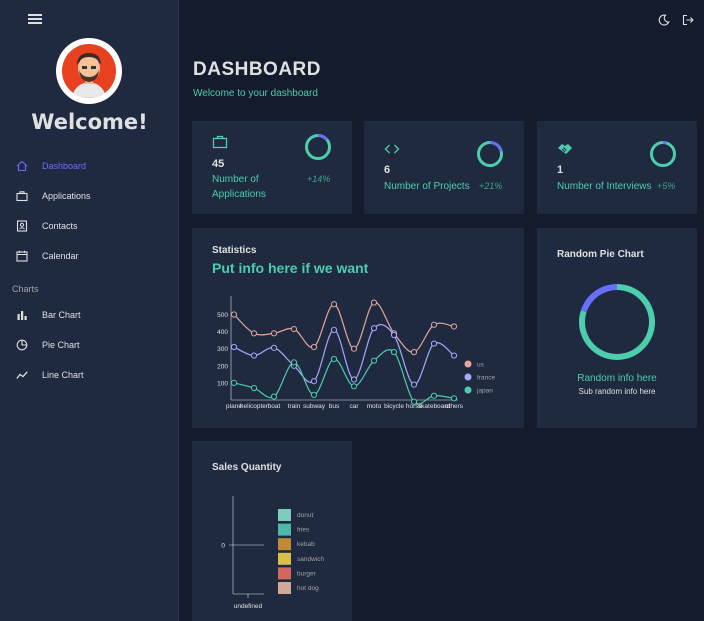  What do you see at coordinates (47, 256) in the screenshot?
I see `sidebar-item-calendar: Calendar` at bounding box center [47, 256].